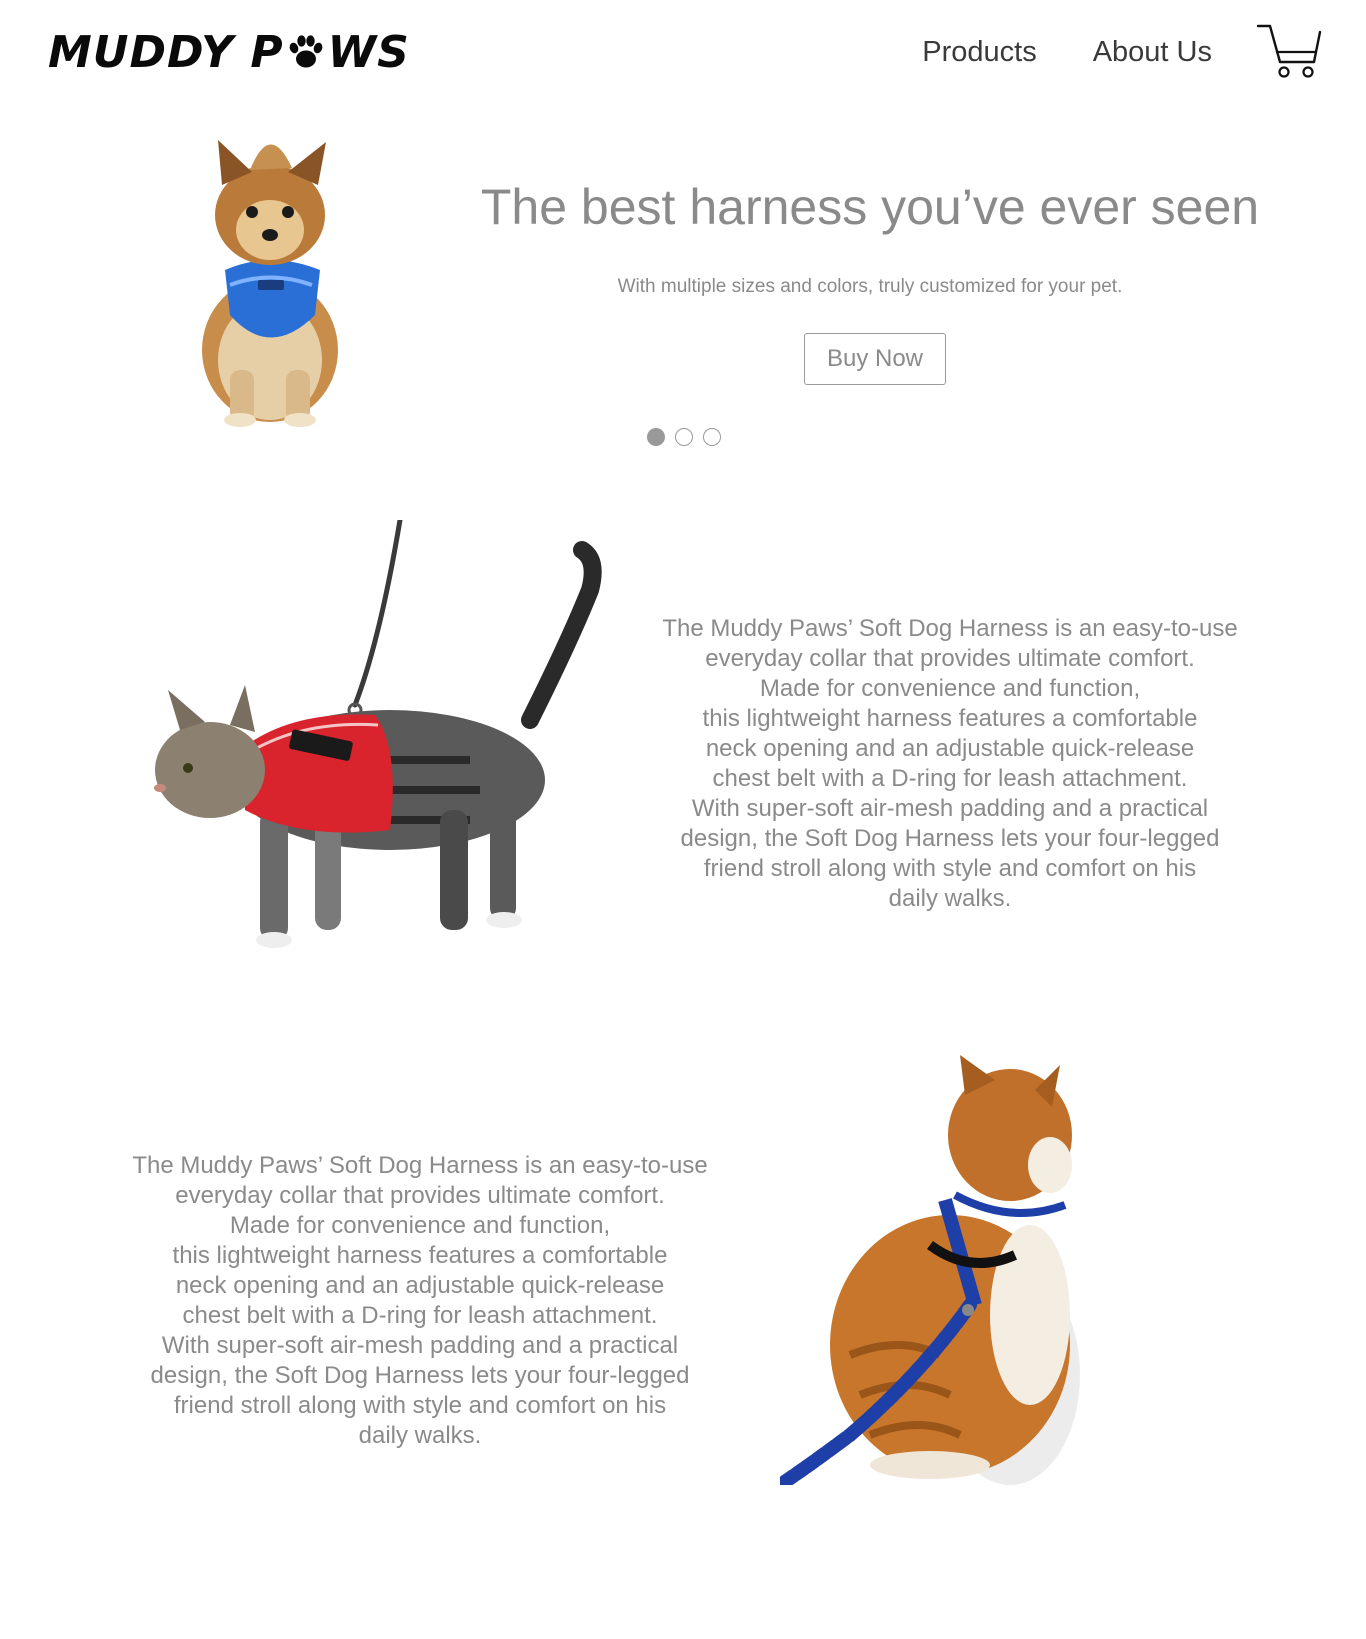 This screenshot has width=1366, height=1639. I want to click on logo: MUDDY P WS, so click(229, 52).